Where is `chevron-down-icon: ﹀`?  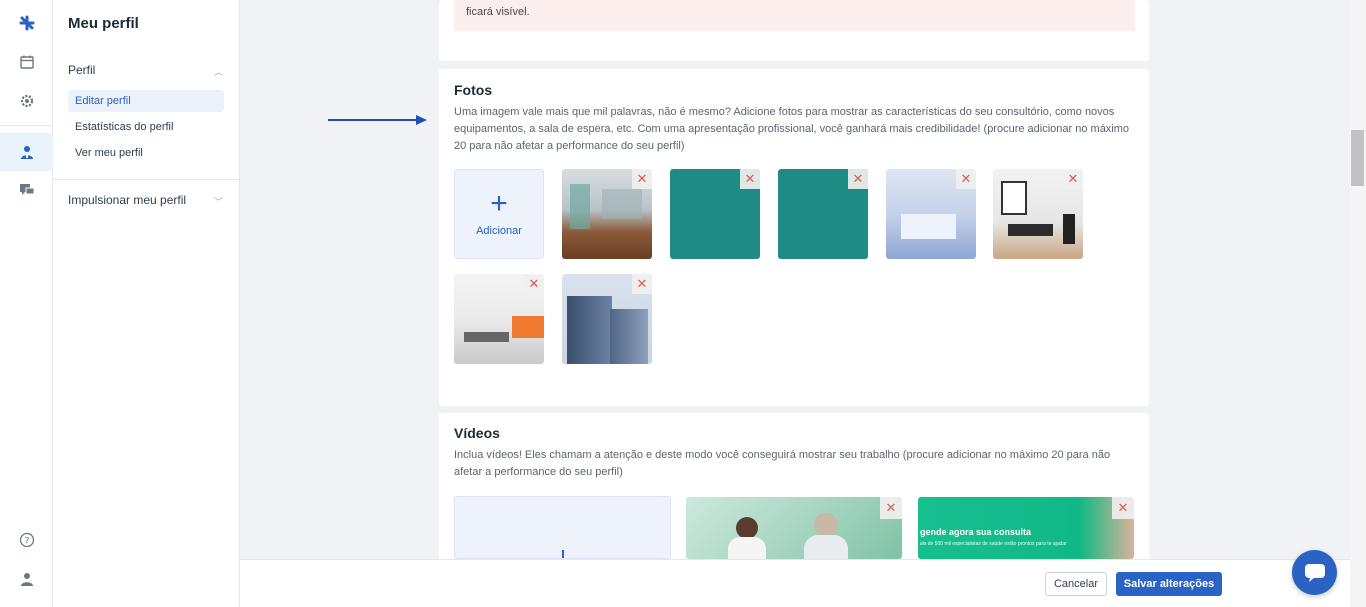 chevron-down-icon: ﹀ is located at coordinates (218, 201).